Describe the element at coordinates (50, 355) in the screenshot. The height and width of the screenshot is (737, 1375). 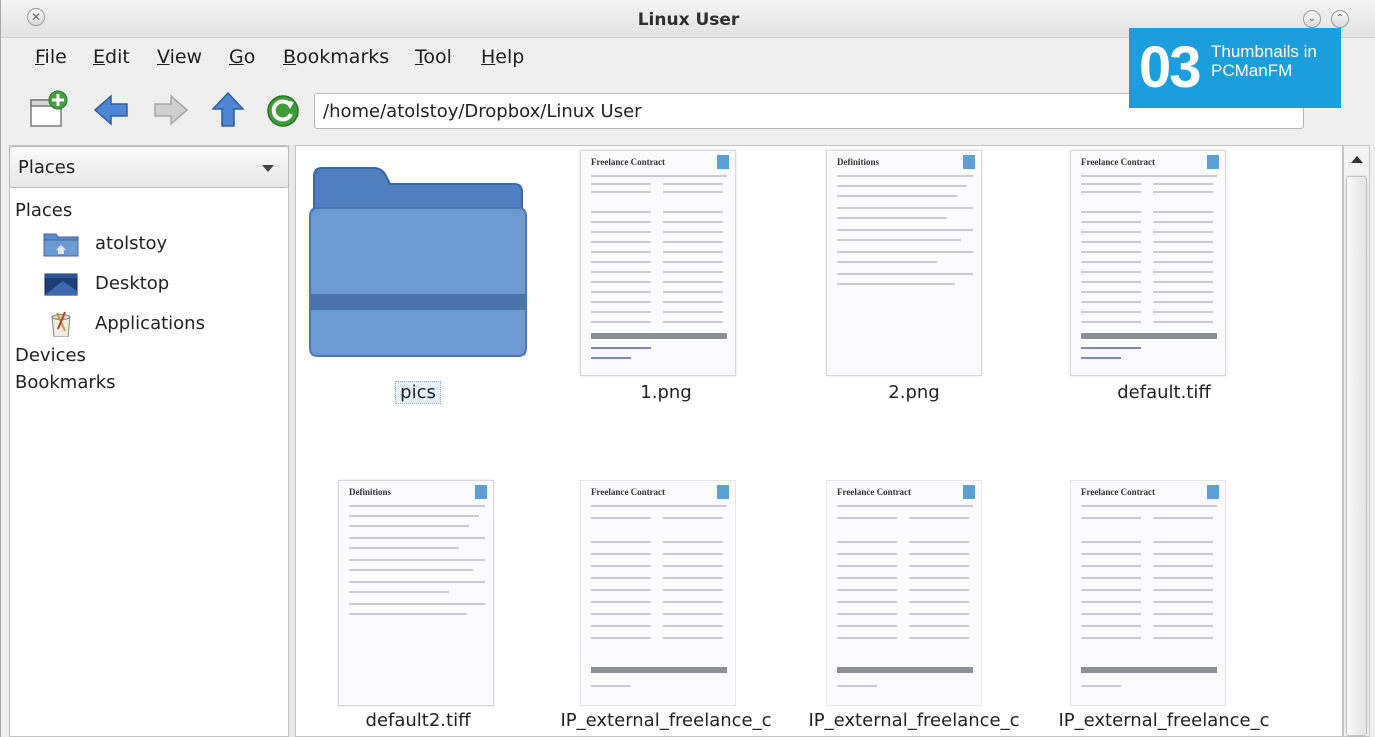
I see `devices-heading: Devices` at that location.